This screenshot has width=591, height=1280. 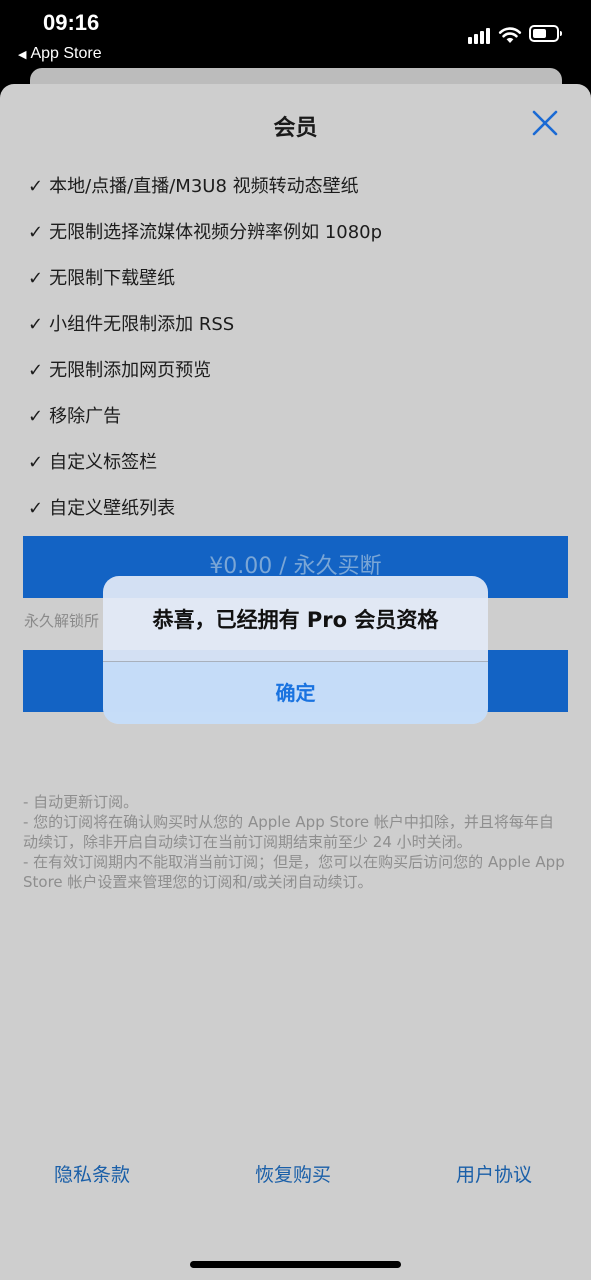 I want to click on terms-line: - 自动更新订阅。, so click(x=81, y=802).